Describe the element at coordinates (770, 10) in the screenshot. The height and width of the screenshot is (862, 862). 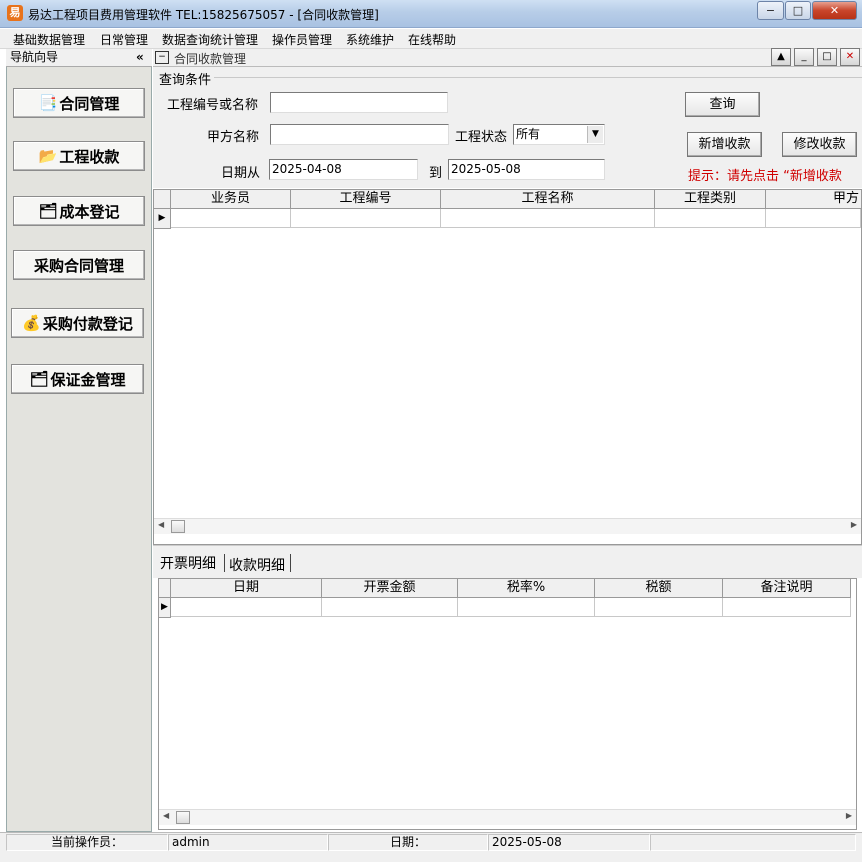
I see `minimize-button: −` at that location.